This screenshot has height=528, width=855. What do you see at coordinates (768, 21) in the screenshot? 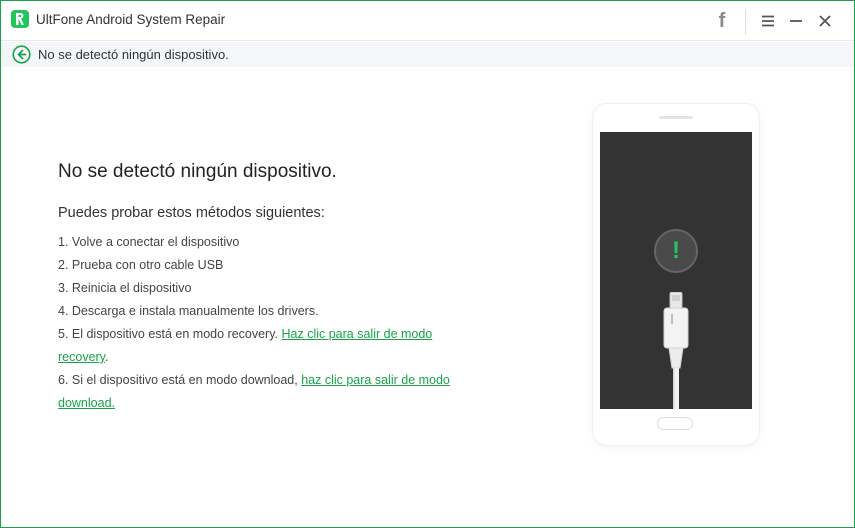
I see `menu-icon` at bounding box center [768, 21].